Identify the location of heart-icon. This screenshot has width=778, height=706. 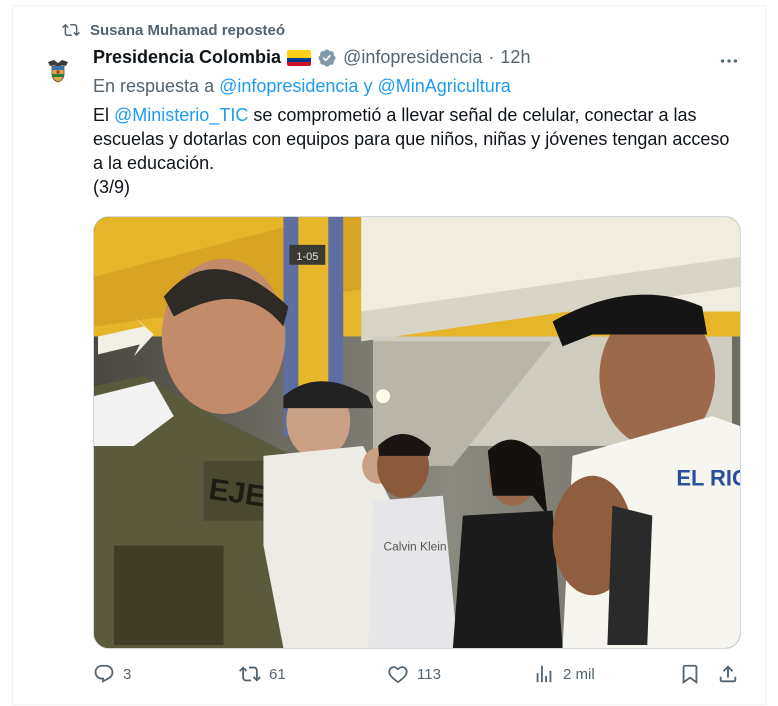
(398, 675).